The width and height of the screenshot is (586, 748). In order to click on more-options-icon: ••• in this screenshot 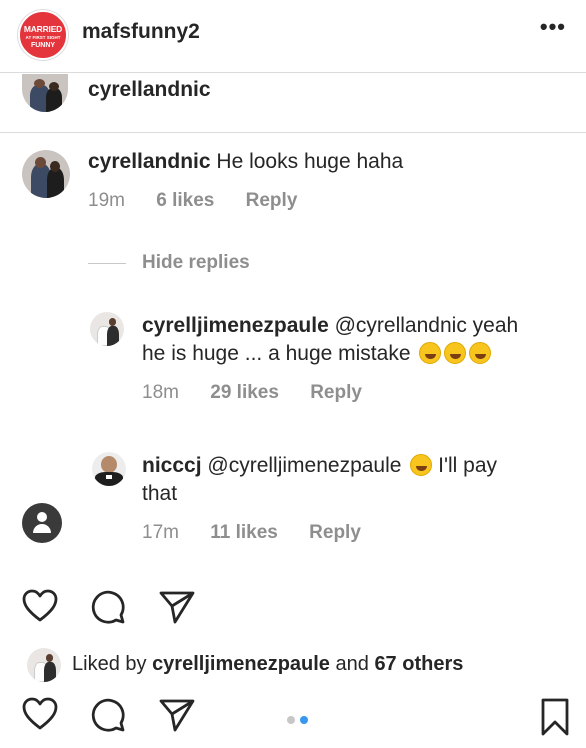, I will do `click(553, 27)`.